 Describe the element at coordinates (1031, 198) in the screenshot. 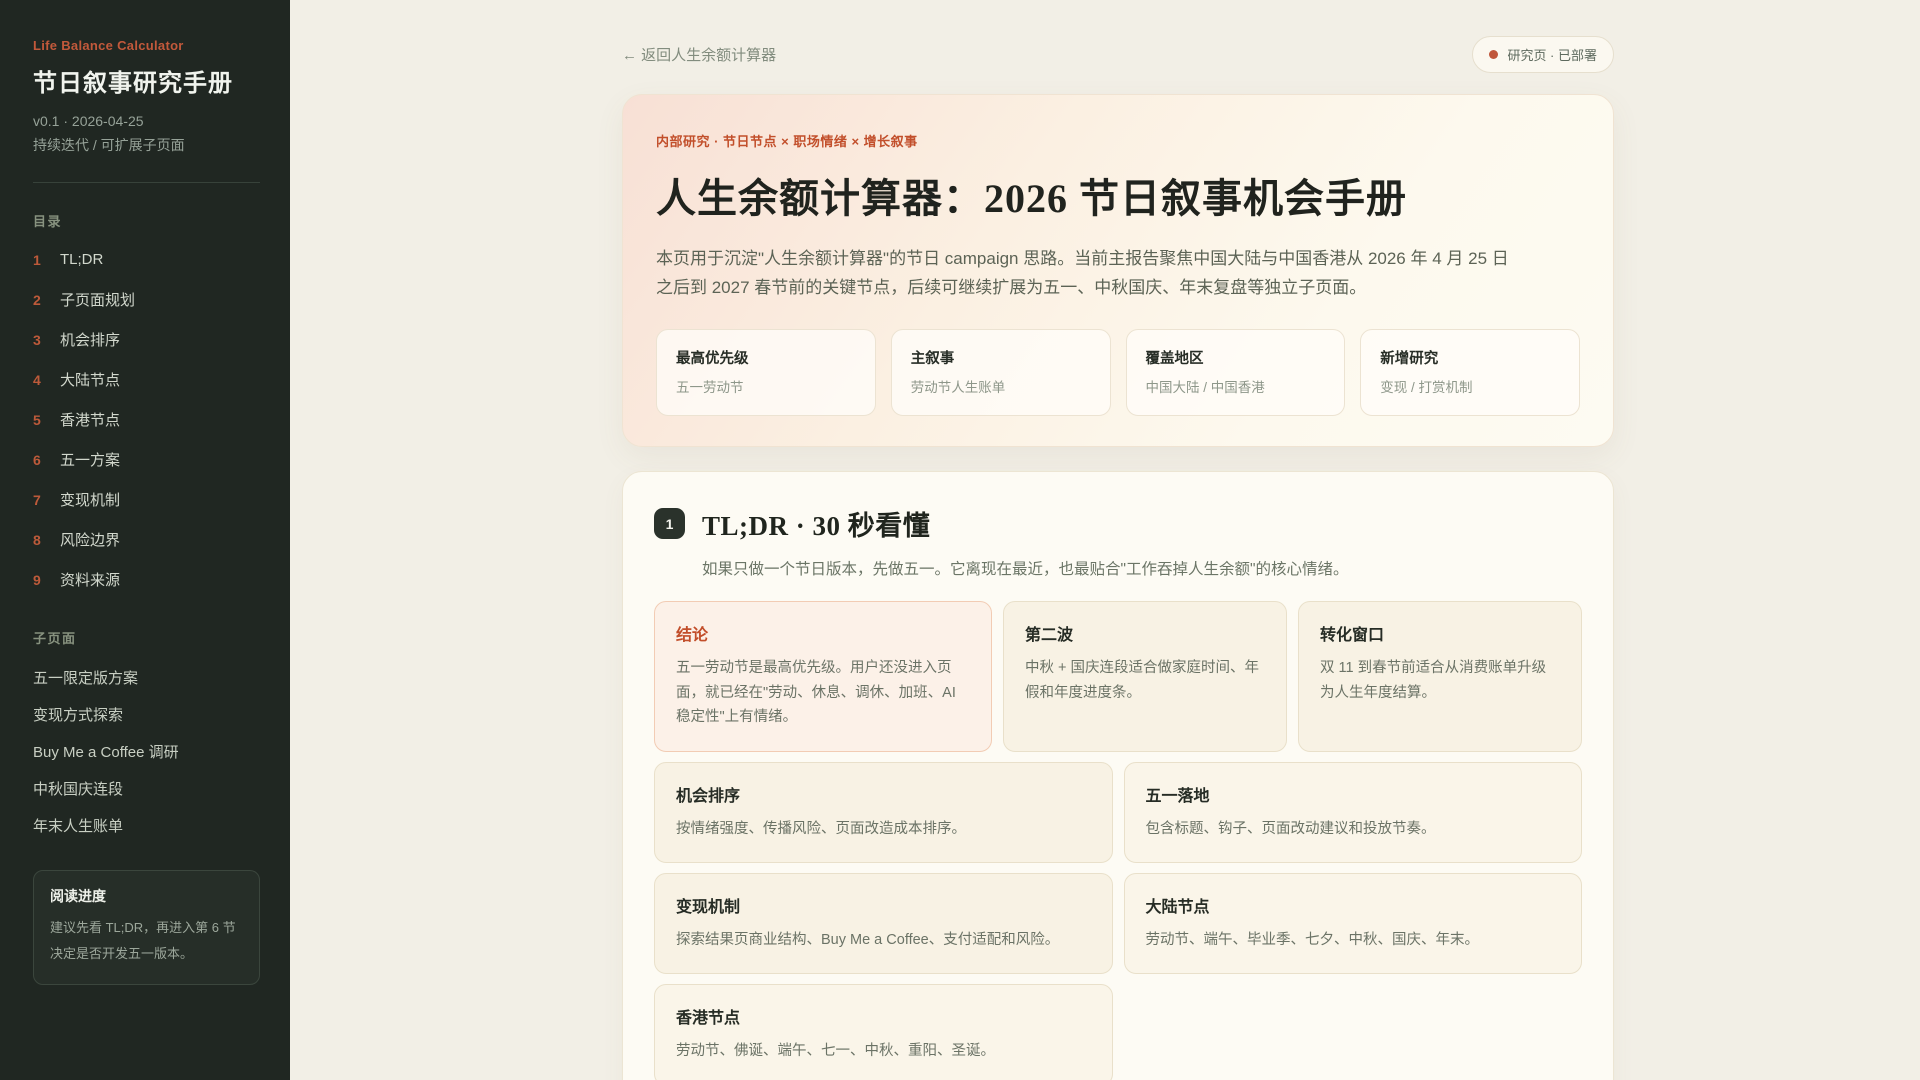

I see `page-title: 人生余额计算器：2026 节日叙事机会手册` at that location.